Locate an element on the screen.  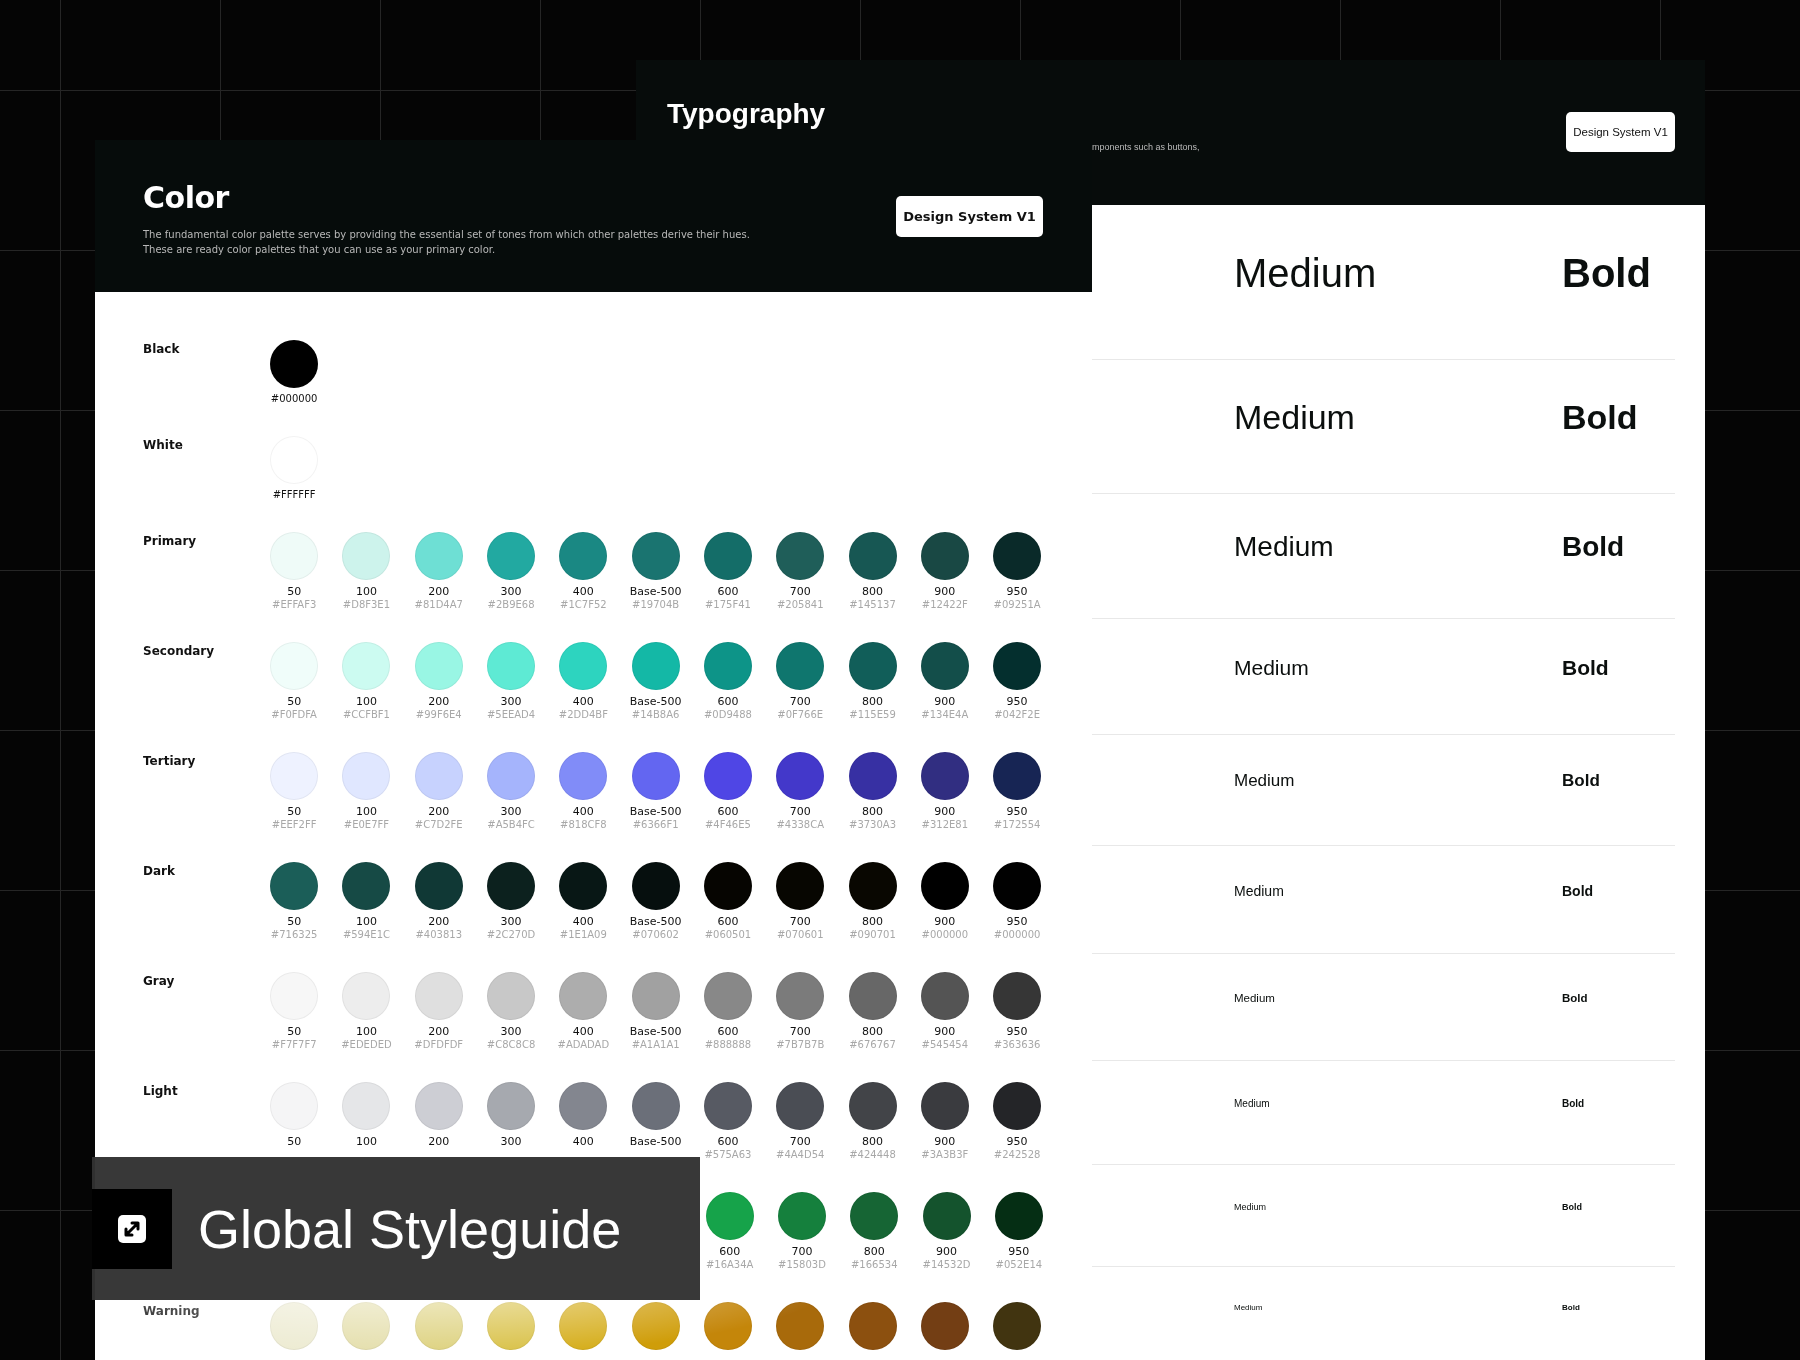
palette-name: Black is located at coordinates (161, 349).